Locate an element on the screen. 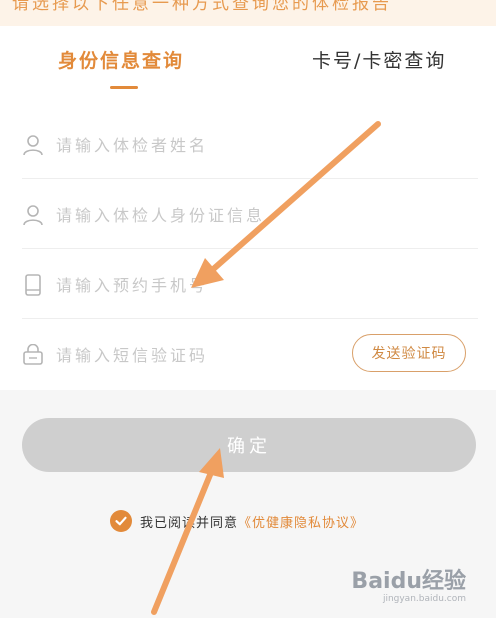  name-input is located at coordinates (206, 145).